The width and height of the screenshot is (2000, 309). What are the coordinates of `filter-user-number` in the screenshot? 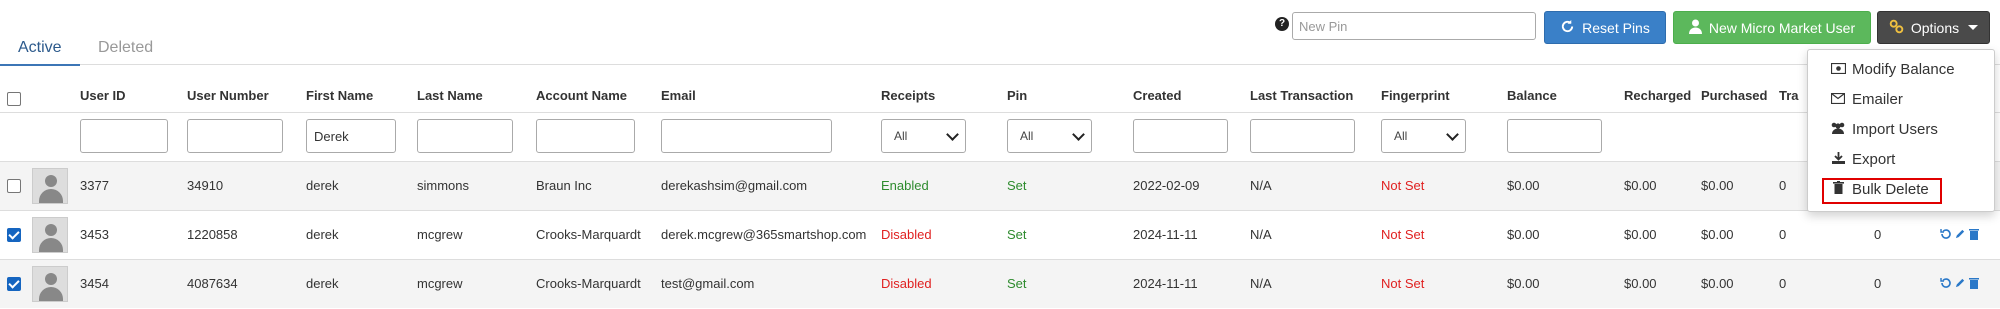 It's located at (235, 136).